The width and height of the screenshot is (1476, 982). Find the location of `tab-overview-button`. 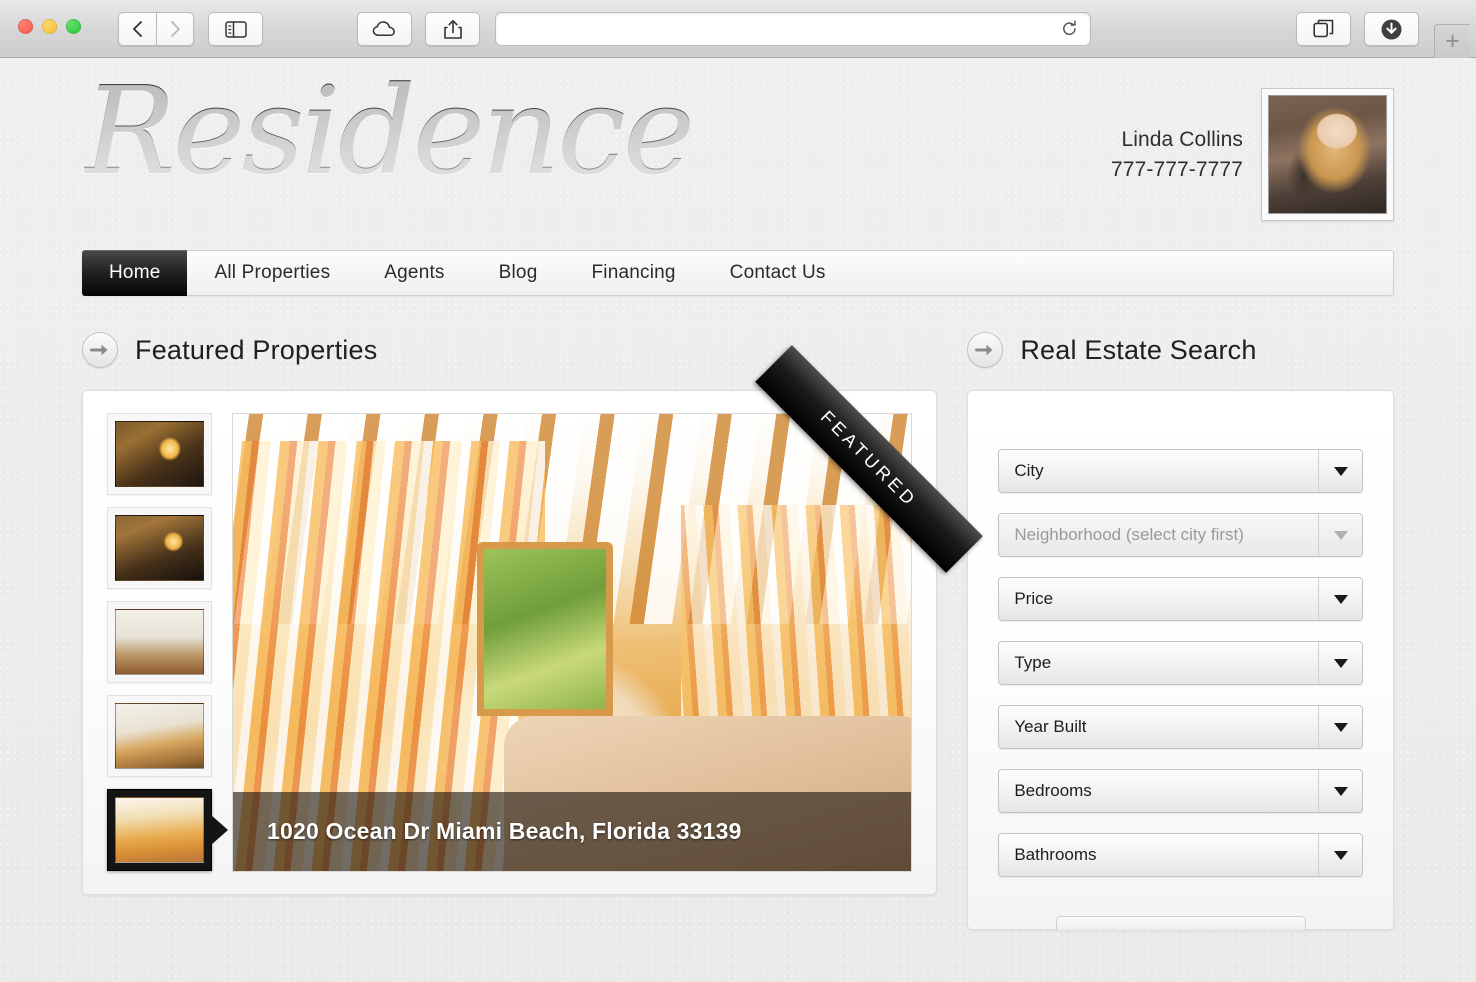

tab-overview-button is located at coordinates (1323, 29).